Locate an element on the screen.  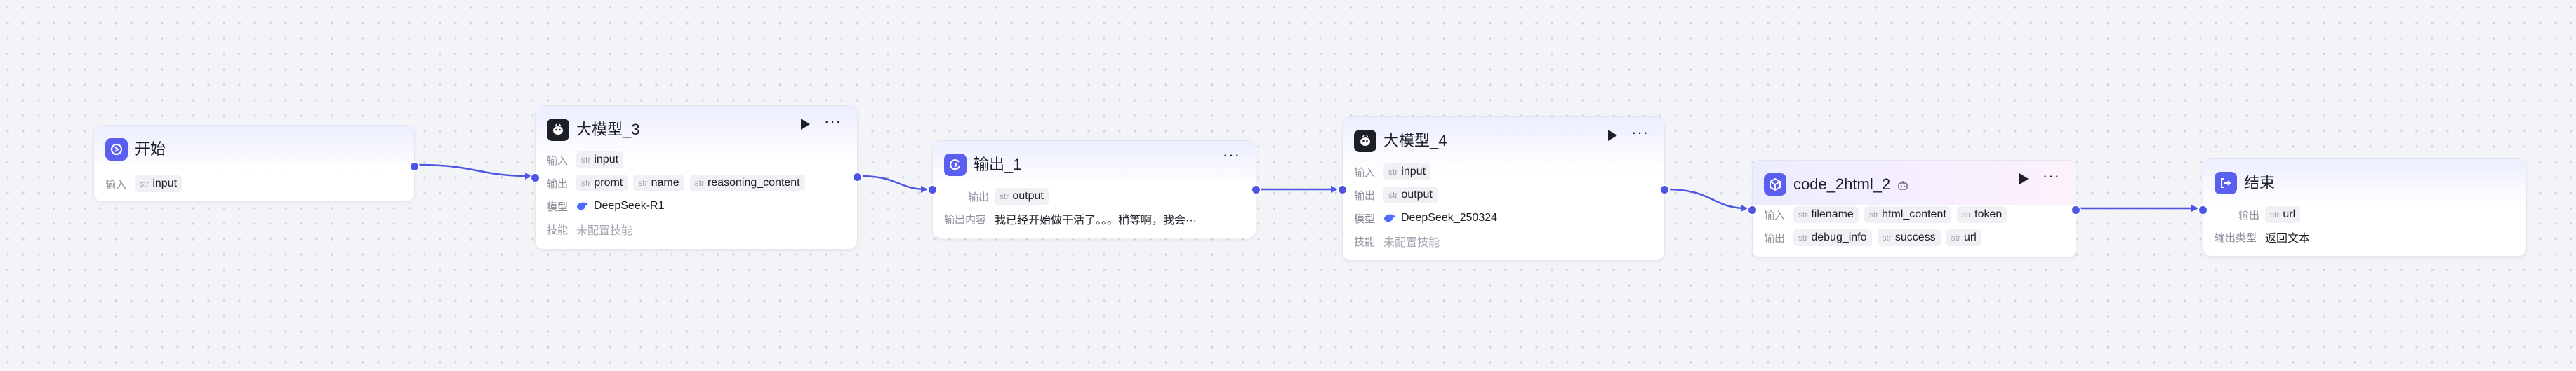
node-title: 大模型_3 is located at coordinates (608, 130).